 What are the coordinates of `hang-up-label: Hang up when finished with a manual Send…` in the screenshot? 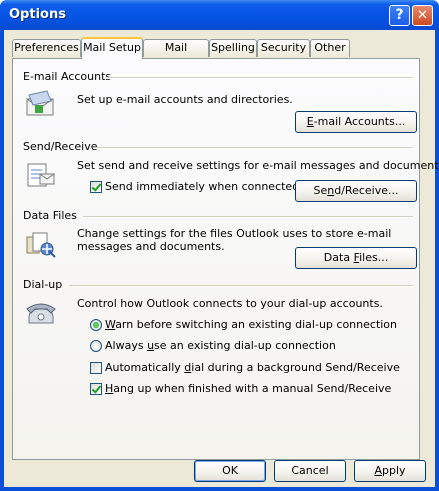 It's located at (248, 388).